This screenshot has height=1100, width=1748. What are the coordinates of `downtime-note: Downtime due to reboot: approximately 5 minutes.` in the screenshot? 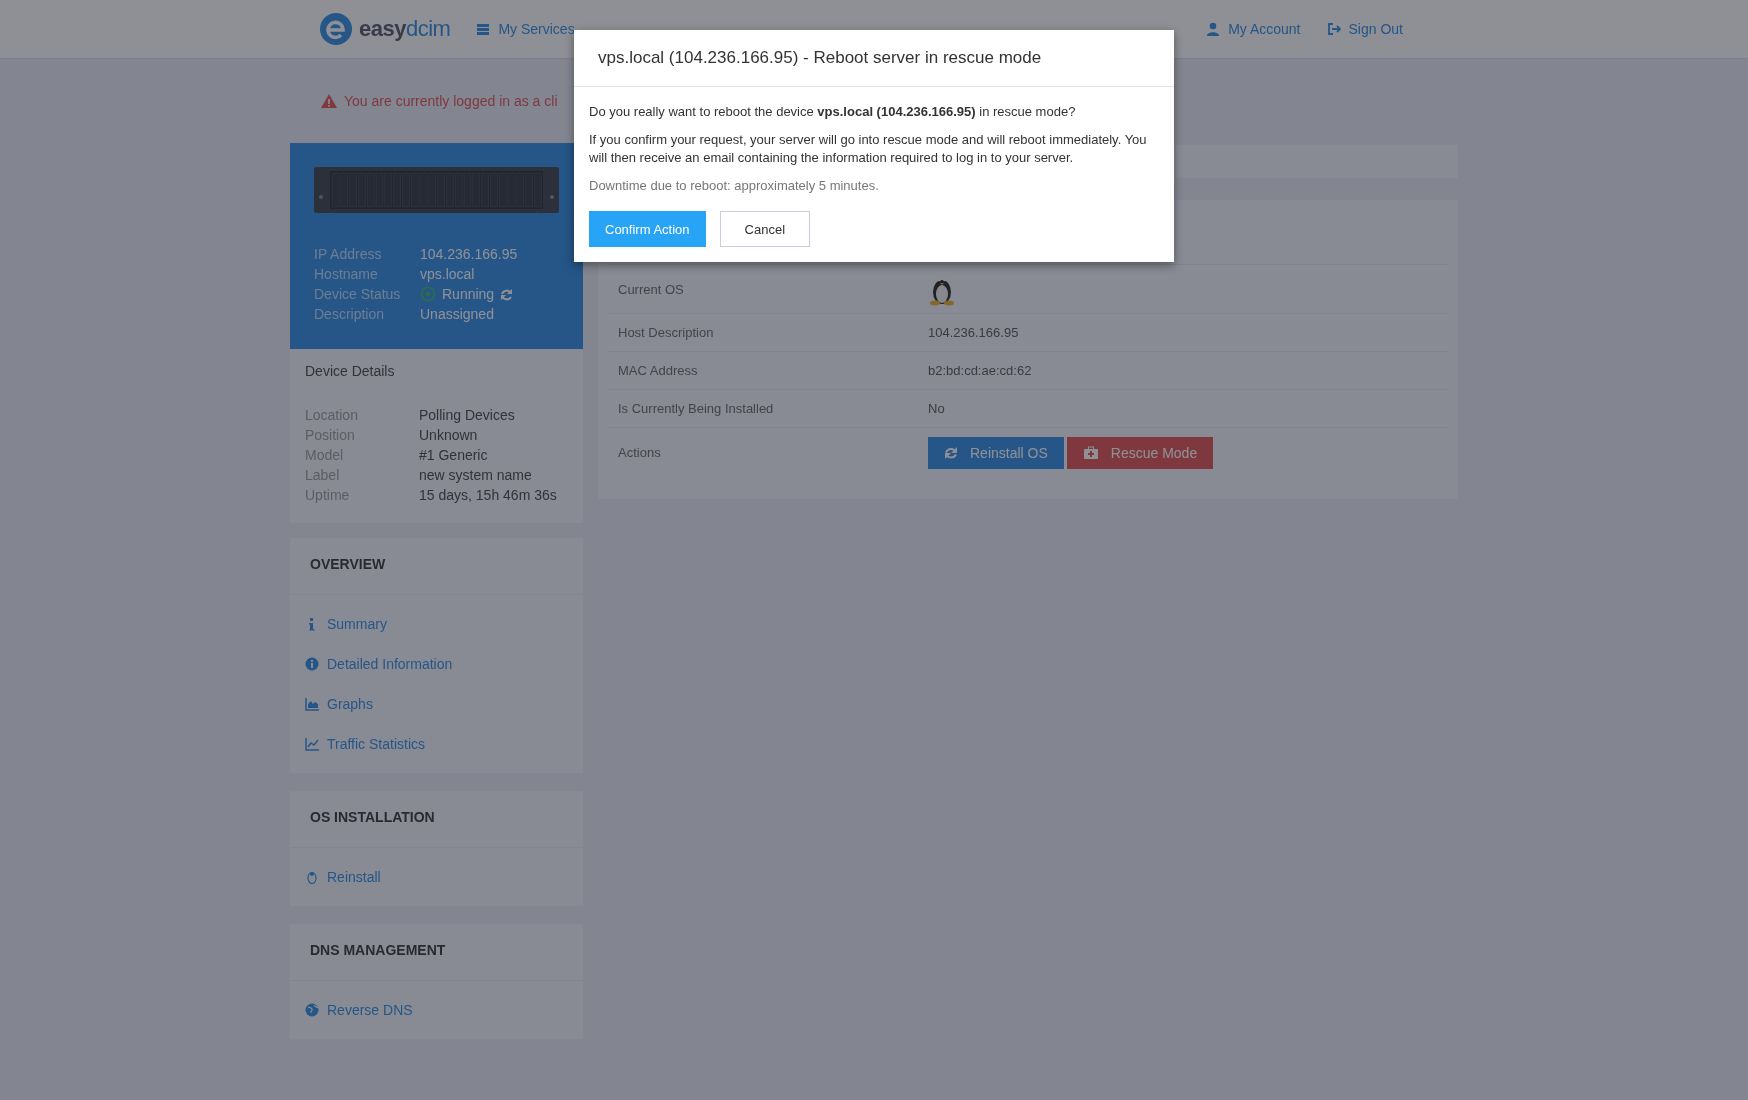 It's located at (734, 186).